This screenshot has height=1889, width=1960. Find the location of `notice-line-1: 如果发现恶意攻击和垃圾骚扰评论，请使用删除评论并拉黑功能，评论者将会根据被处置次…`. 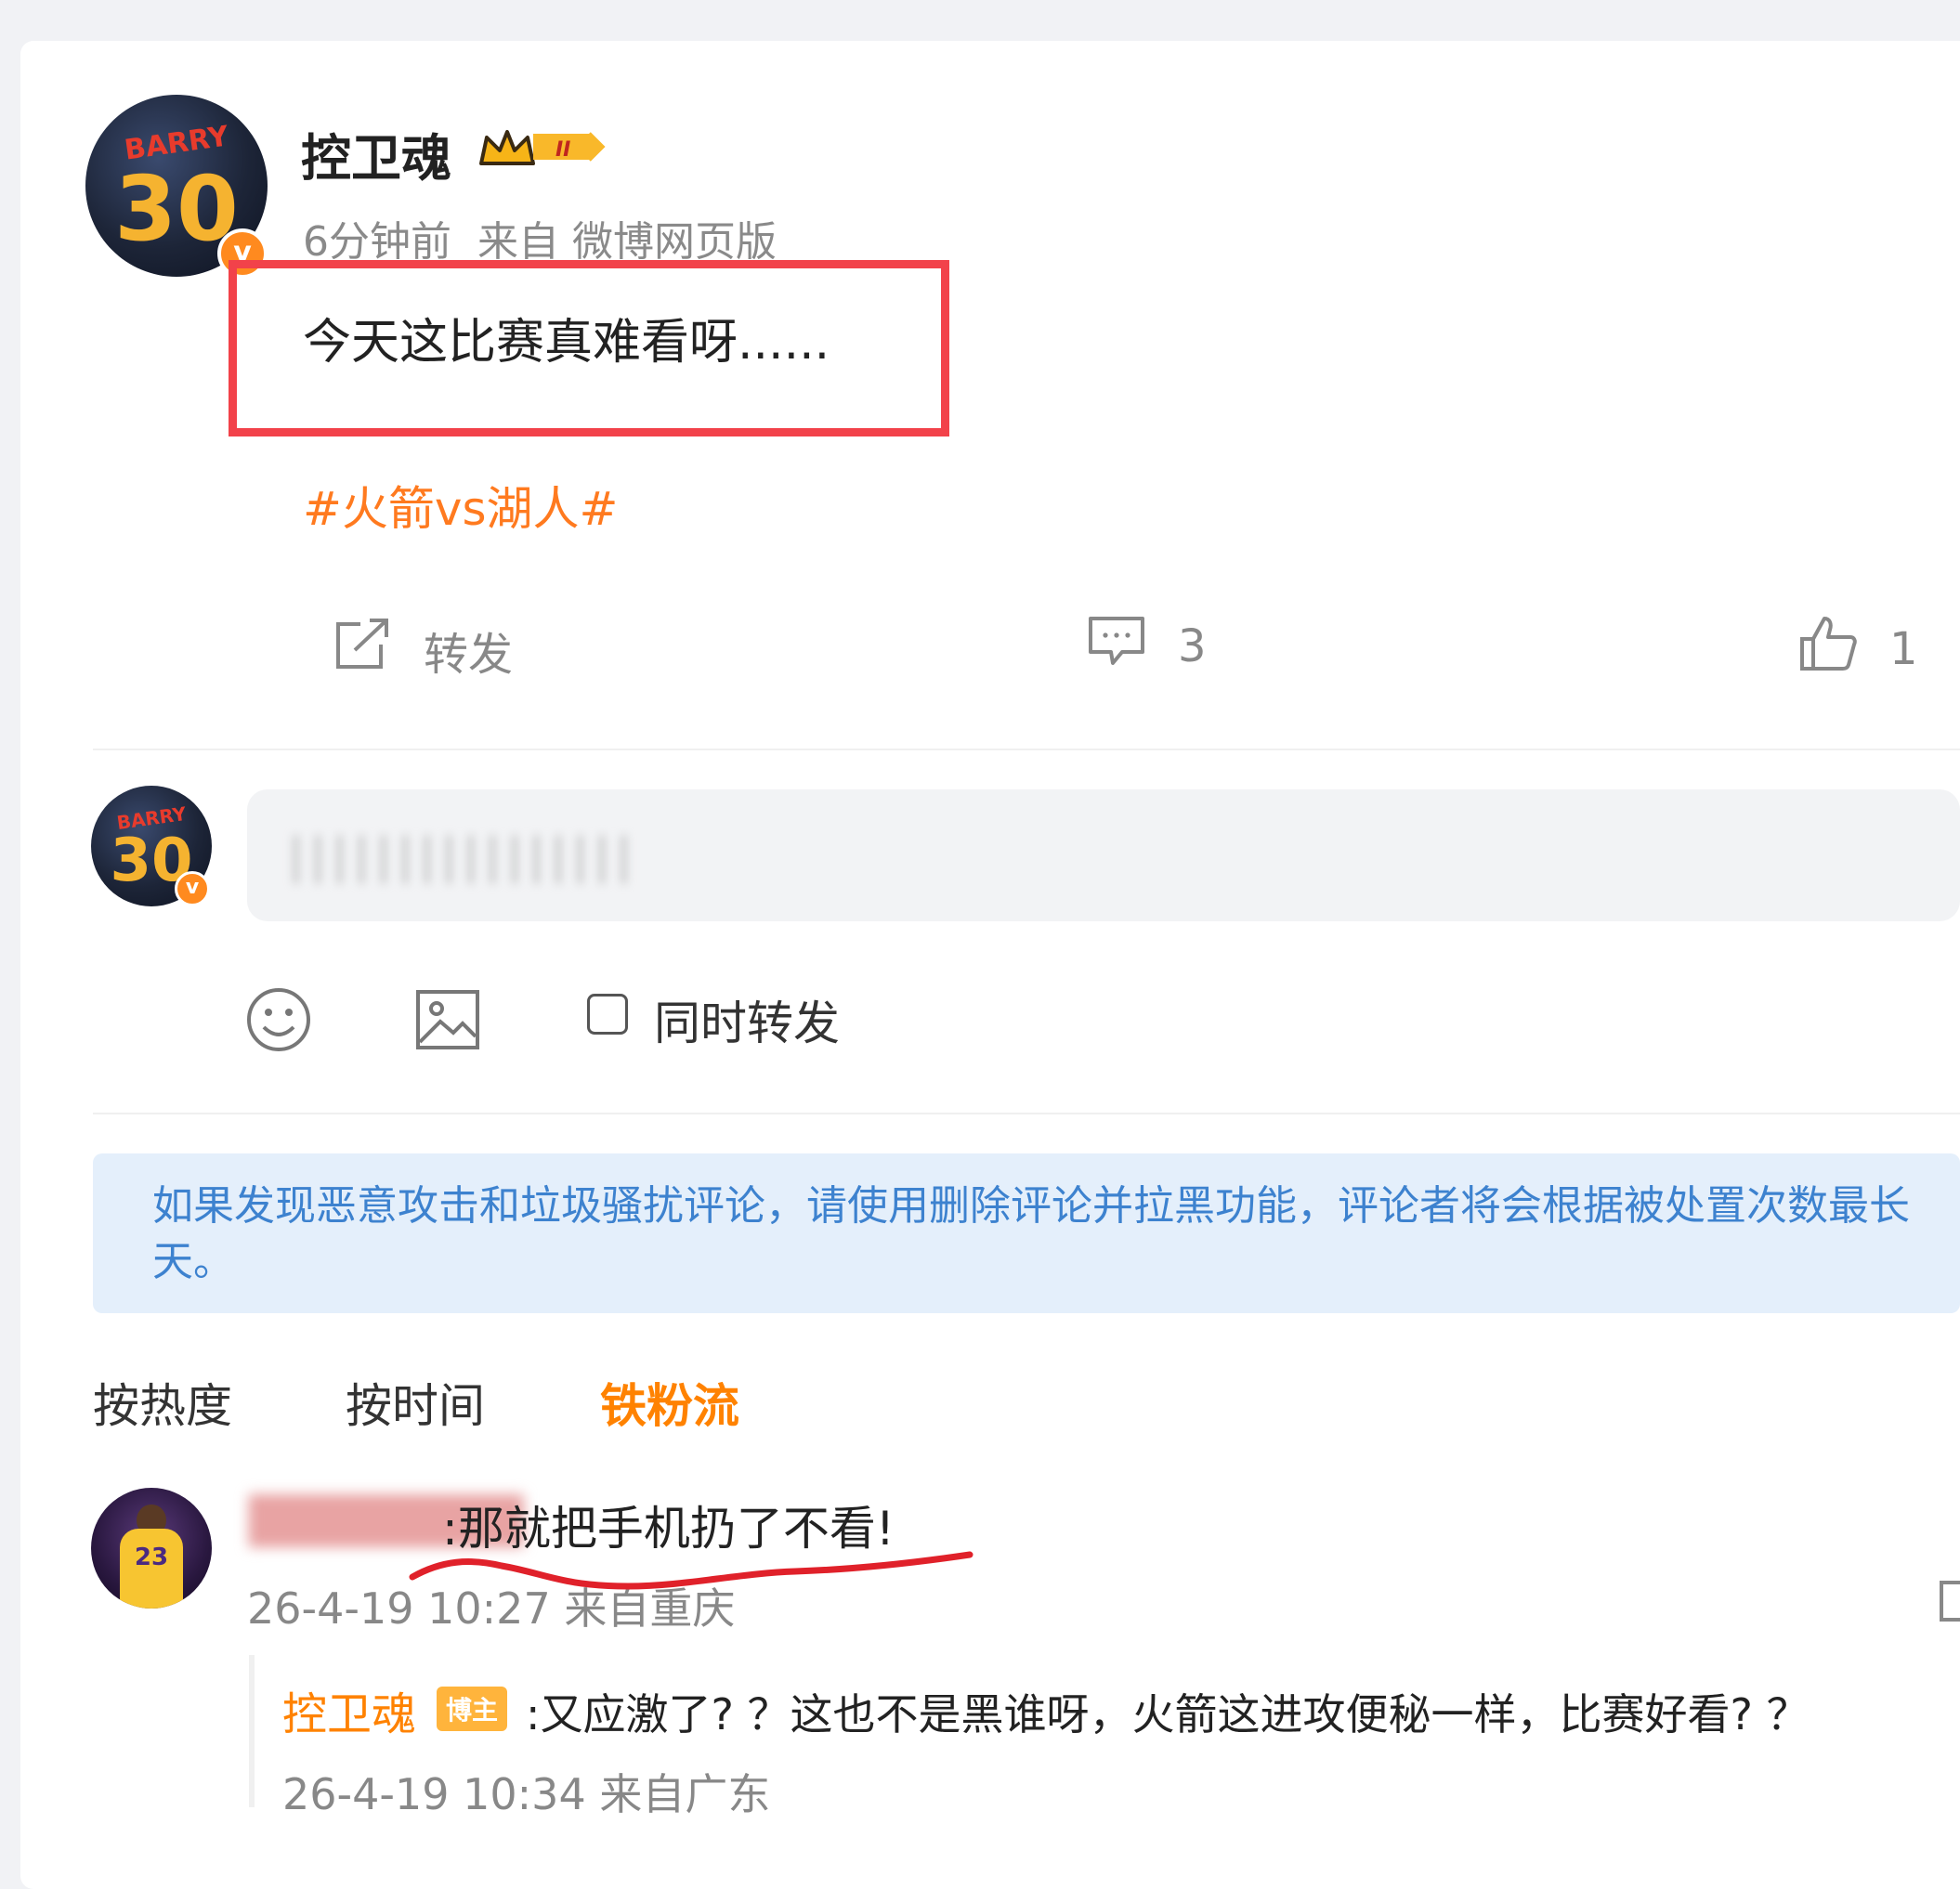

notice-line-1: 如果发现恶意攻击和垃圾骚扰评论，请使用删除评论并拉黑功能，评论者将会根据被处置次… is located at coordinates (1031, 1206).